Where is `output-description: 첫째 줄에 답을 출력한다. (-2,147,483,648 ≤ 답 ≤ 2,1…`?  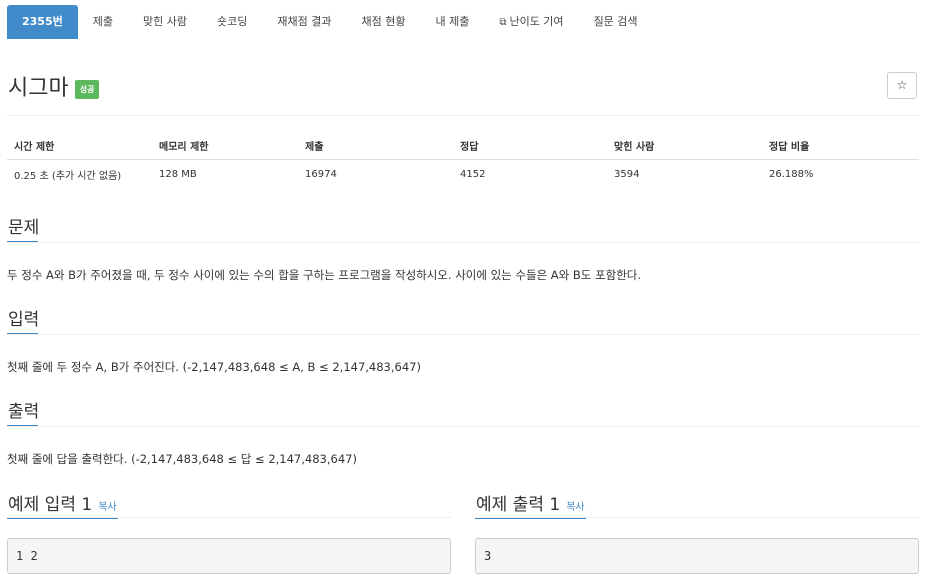 output-description: 첫째 줄에 답을 출력한다. (-2,147,483,648 ≤ 답 ≤ 2,1… is located at coordinates (182, 459).